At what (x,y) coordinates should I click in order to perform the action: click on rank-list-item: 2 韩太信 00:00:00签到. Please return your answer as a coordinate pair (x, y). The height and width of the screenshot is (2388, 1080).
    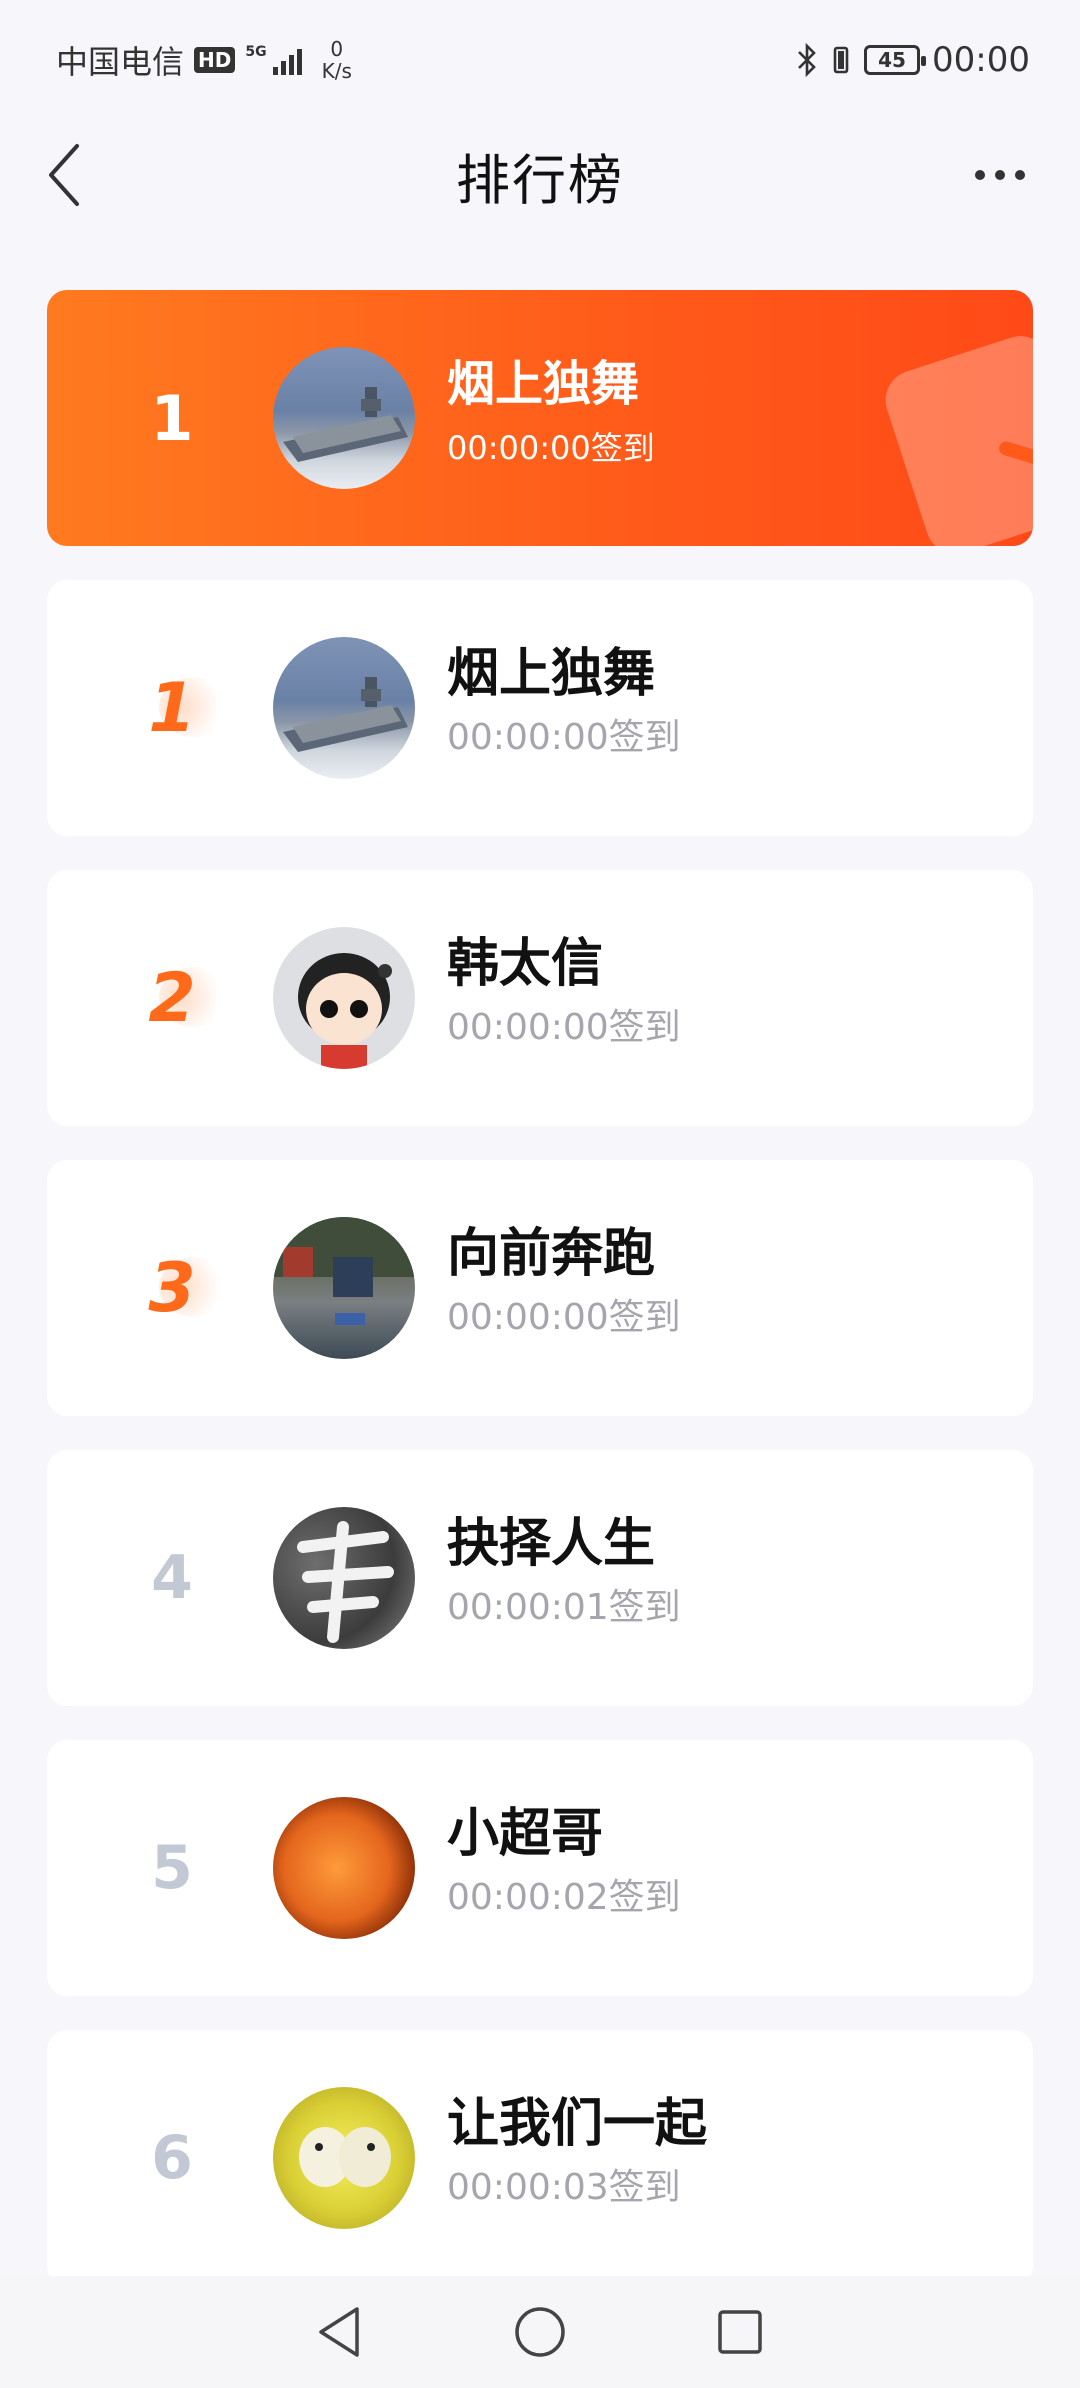
    Looking at the image, I should click on (540, 998).